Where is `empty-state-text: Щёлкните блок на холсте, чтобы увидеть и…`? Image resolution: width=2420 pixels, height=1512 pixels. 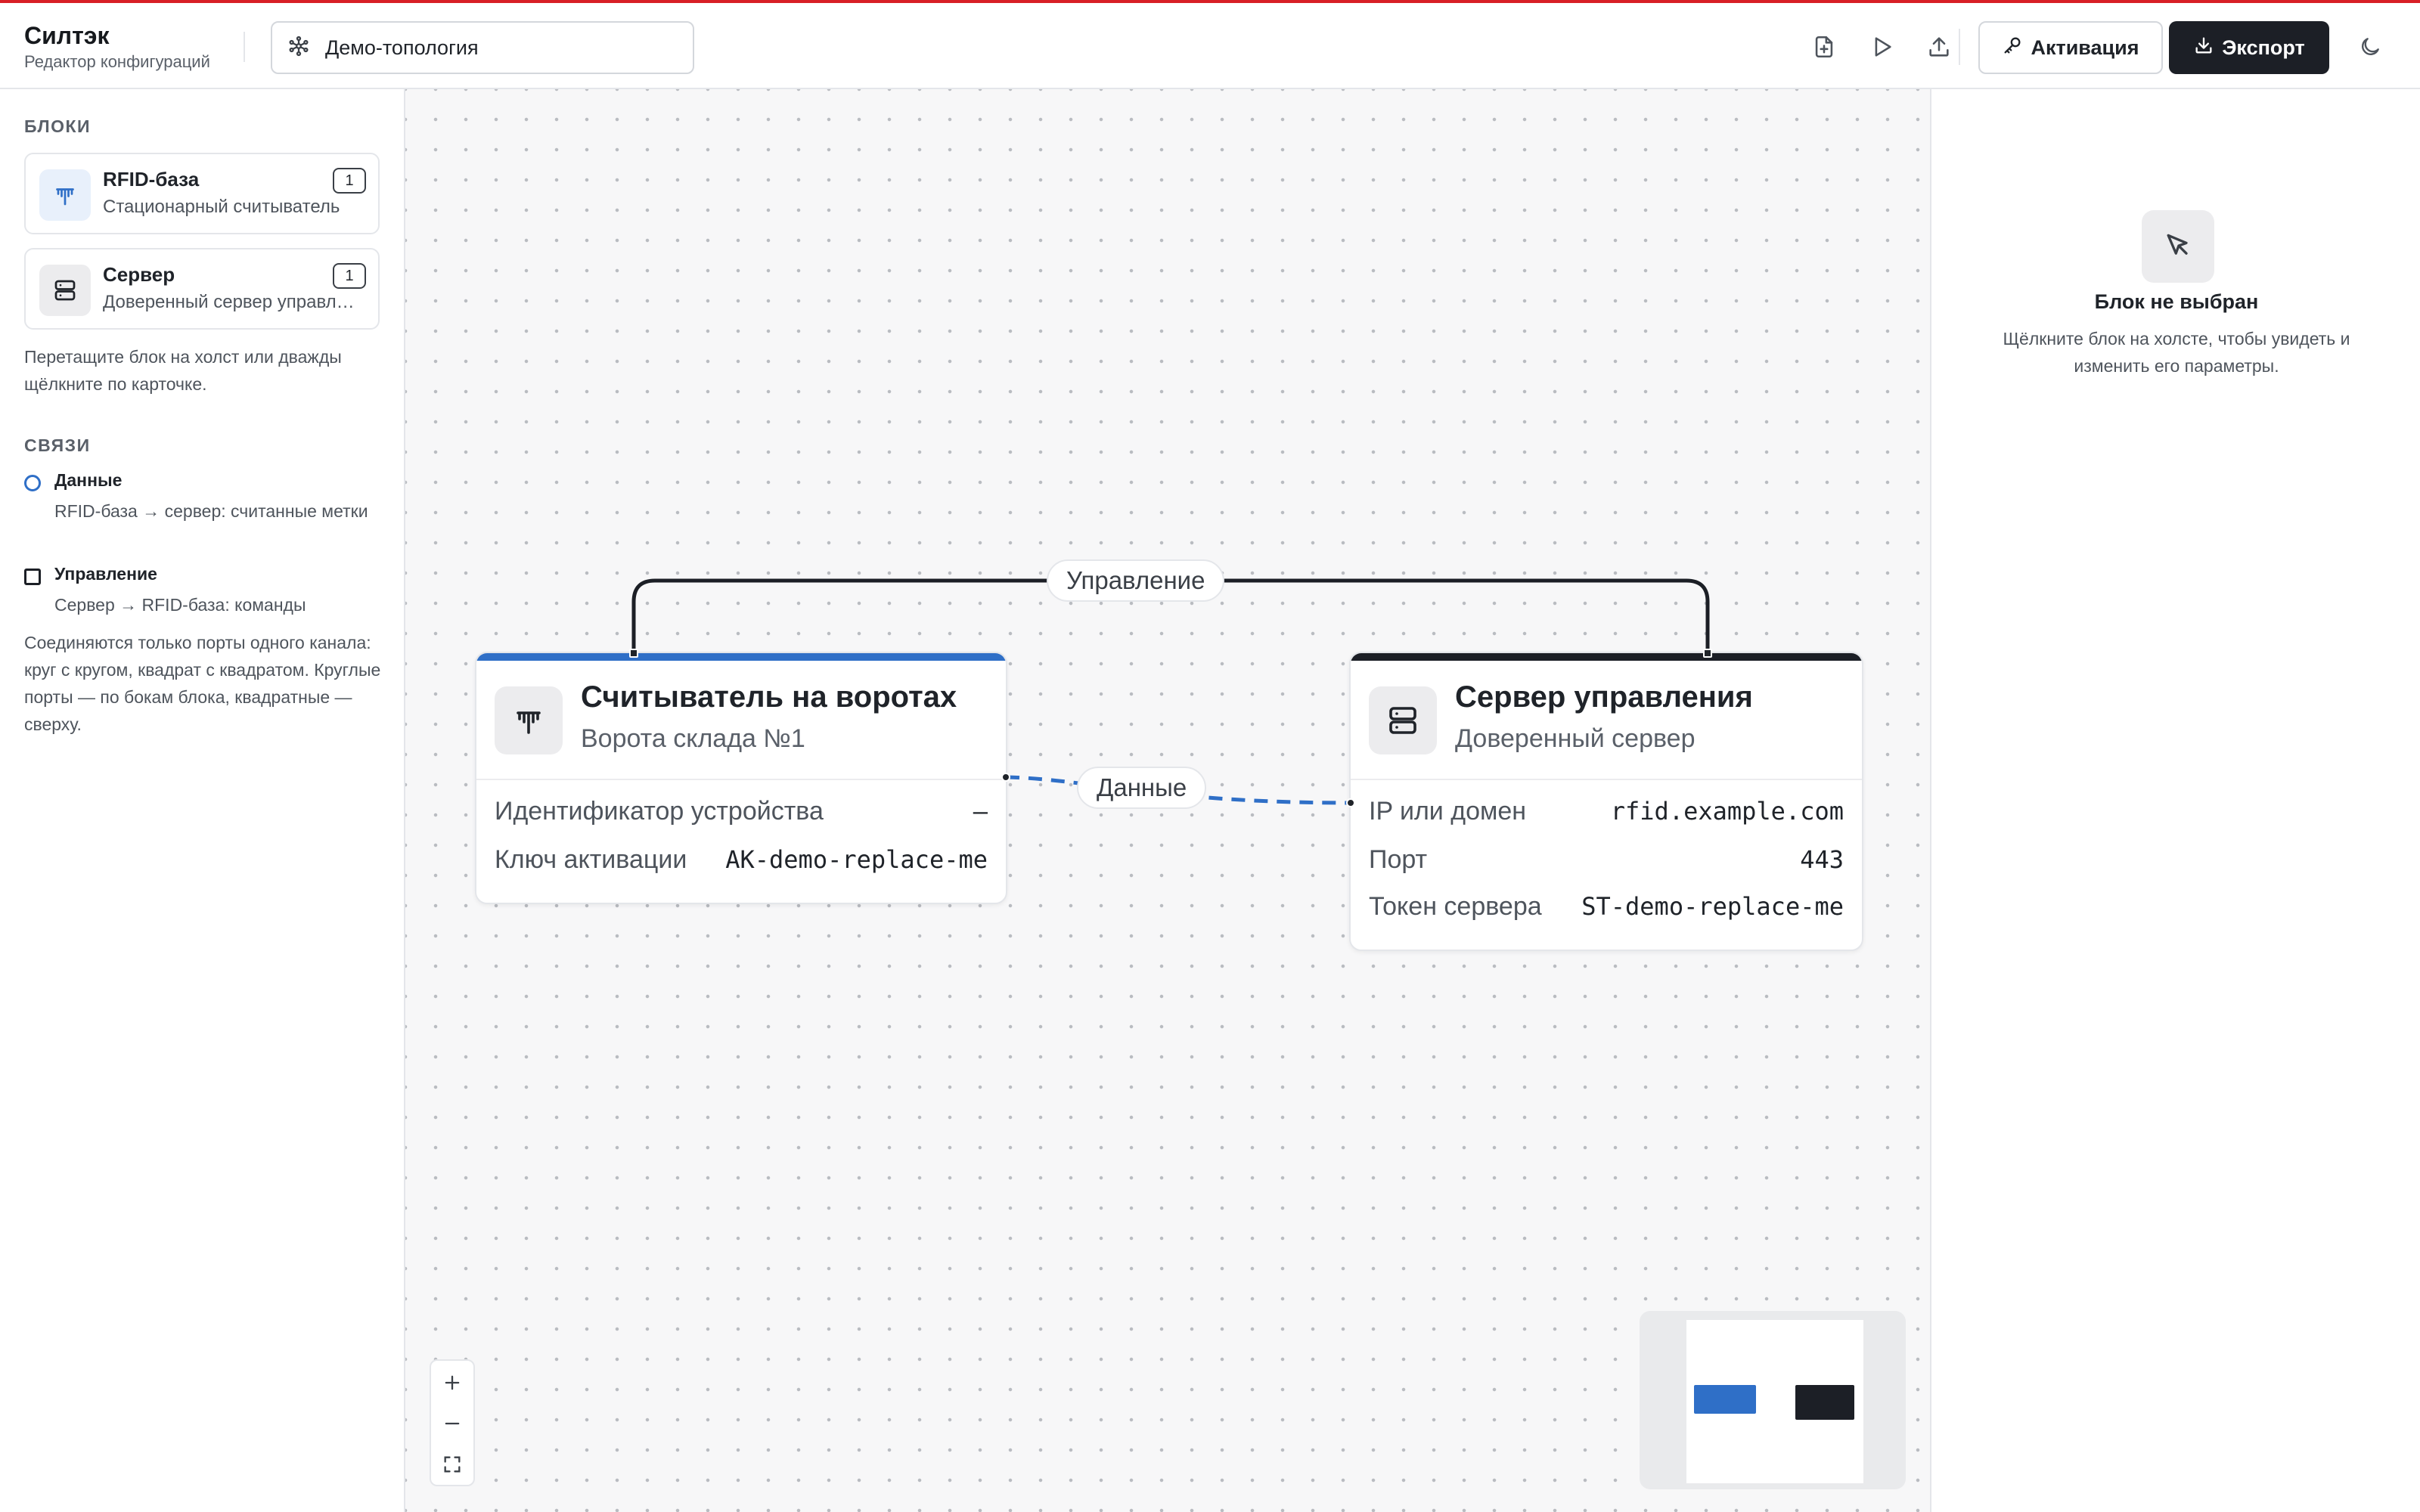 empty-state-text: Щёлкните блок на холсте, чтобы увидеть и… is located at coordinates (2176, 352).